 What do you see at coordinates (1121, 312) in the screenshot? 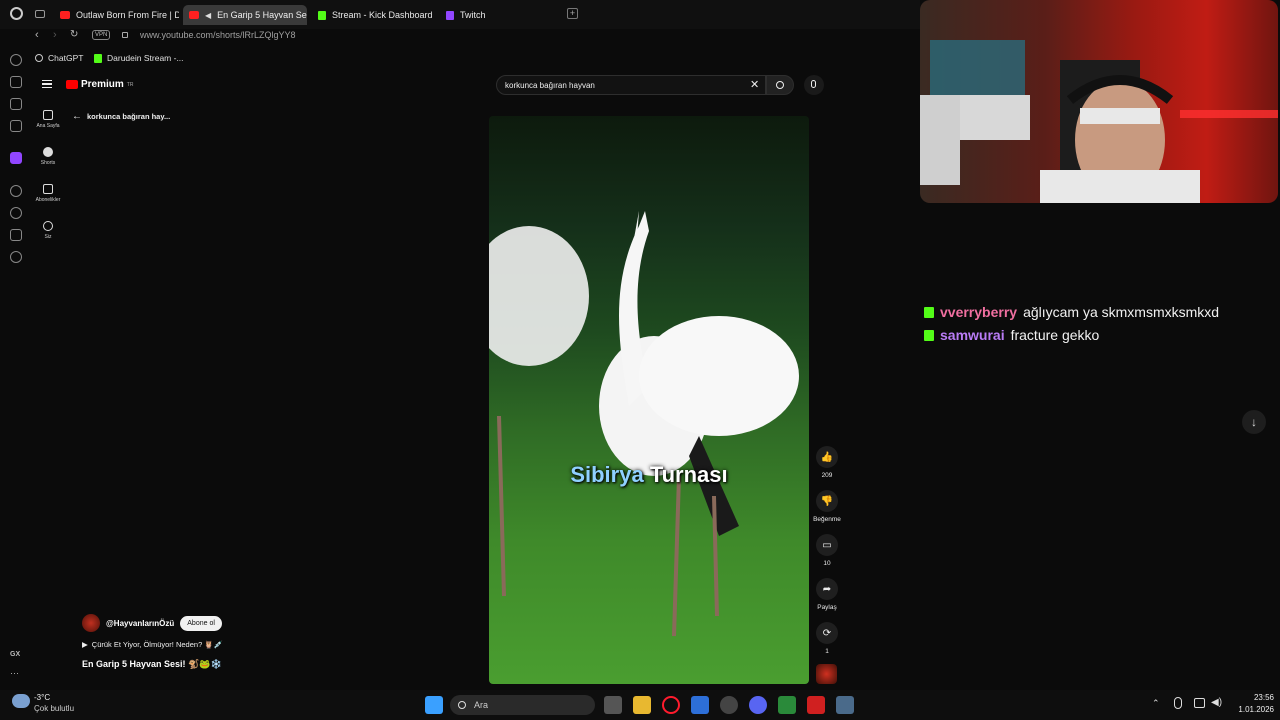
I see `chat-text: ağlıycam ya skmxmsmxksmkxd` at bounding box center [1121, 312].